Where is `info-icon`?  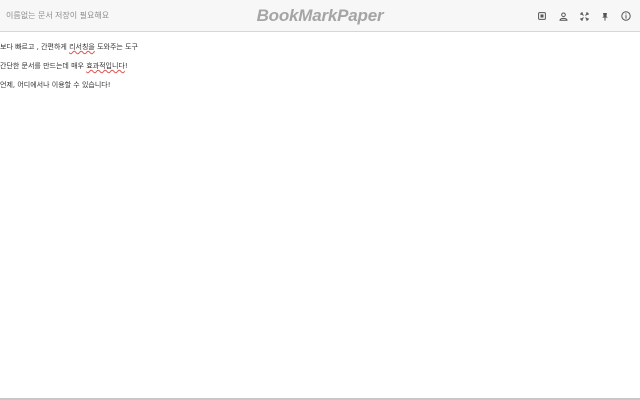
info-icon is located at coordinates (626, 16).